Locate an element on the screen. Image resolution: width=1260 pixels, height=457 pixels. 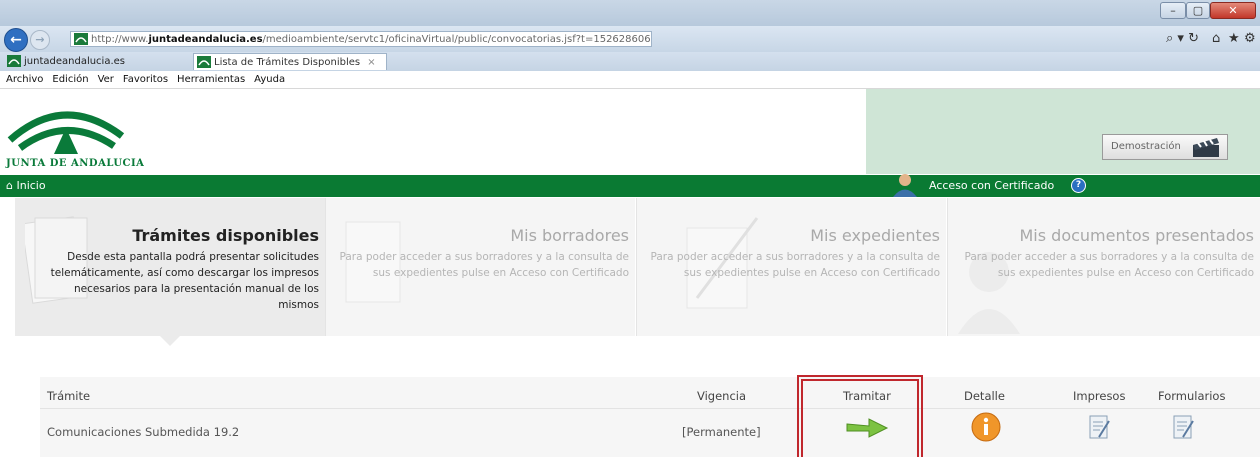
menu-herramientas: Herramientas is located at coordinates (211, 79).